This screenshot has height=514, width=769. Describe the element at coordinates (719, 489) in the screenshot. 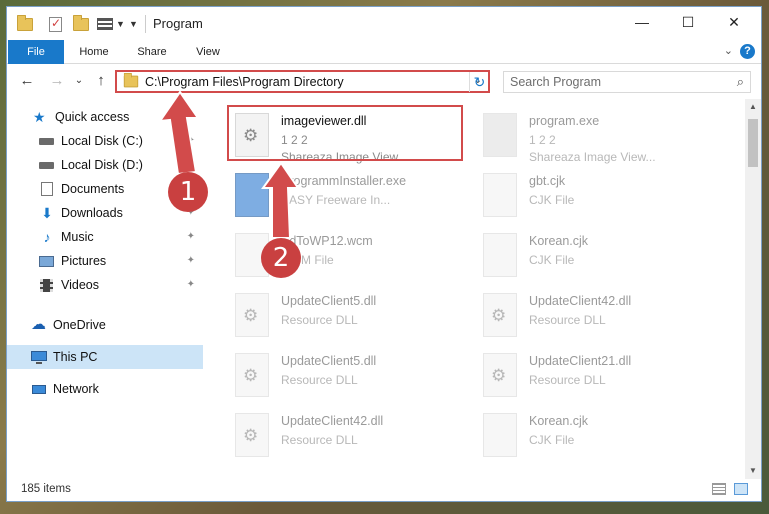

I see `details-view-icon` at that location.